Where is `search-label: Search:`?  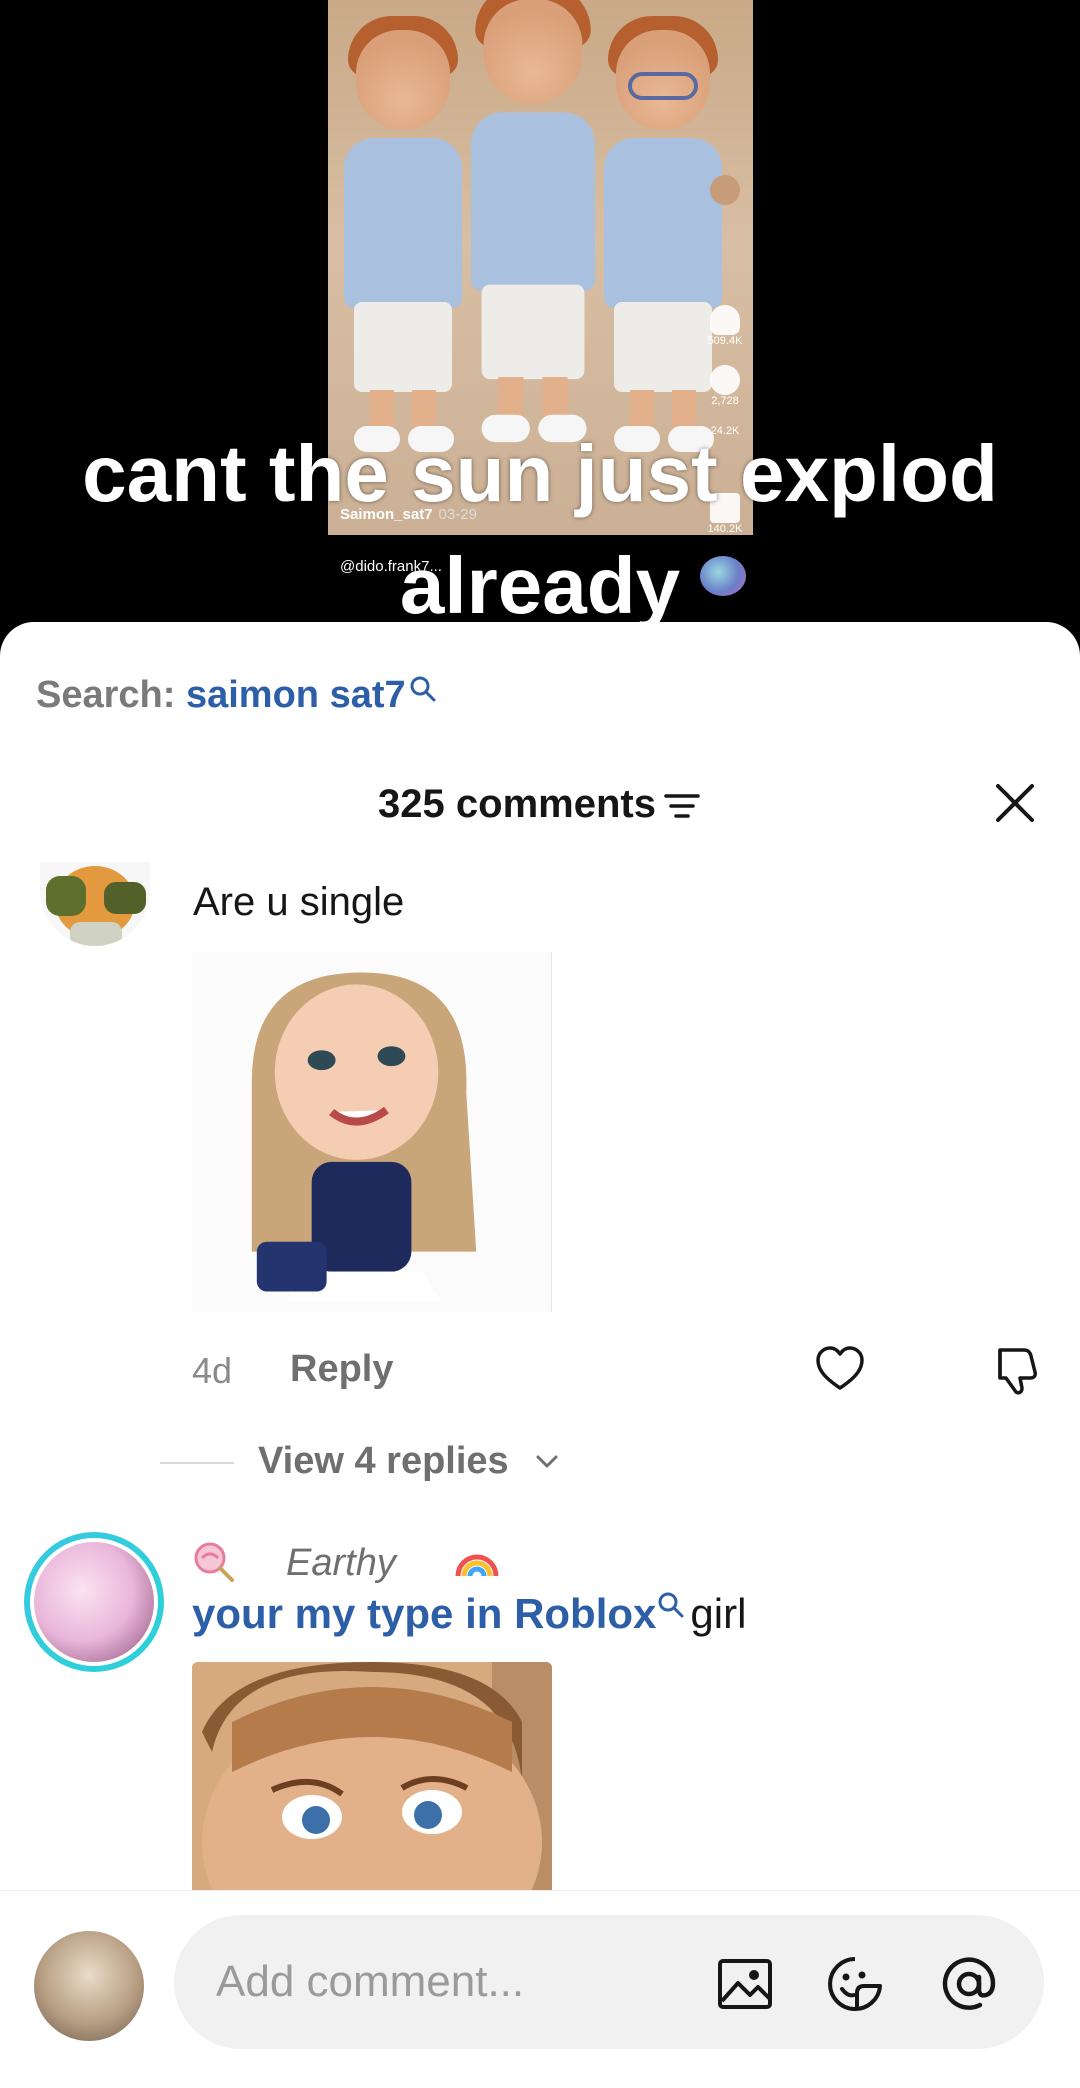 search-label: Search: is located at coordinates (106, 695).